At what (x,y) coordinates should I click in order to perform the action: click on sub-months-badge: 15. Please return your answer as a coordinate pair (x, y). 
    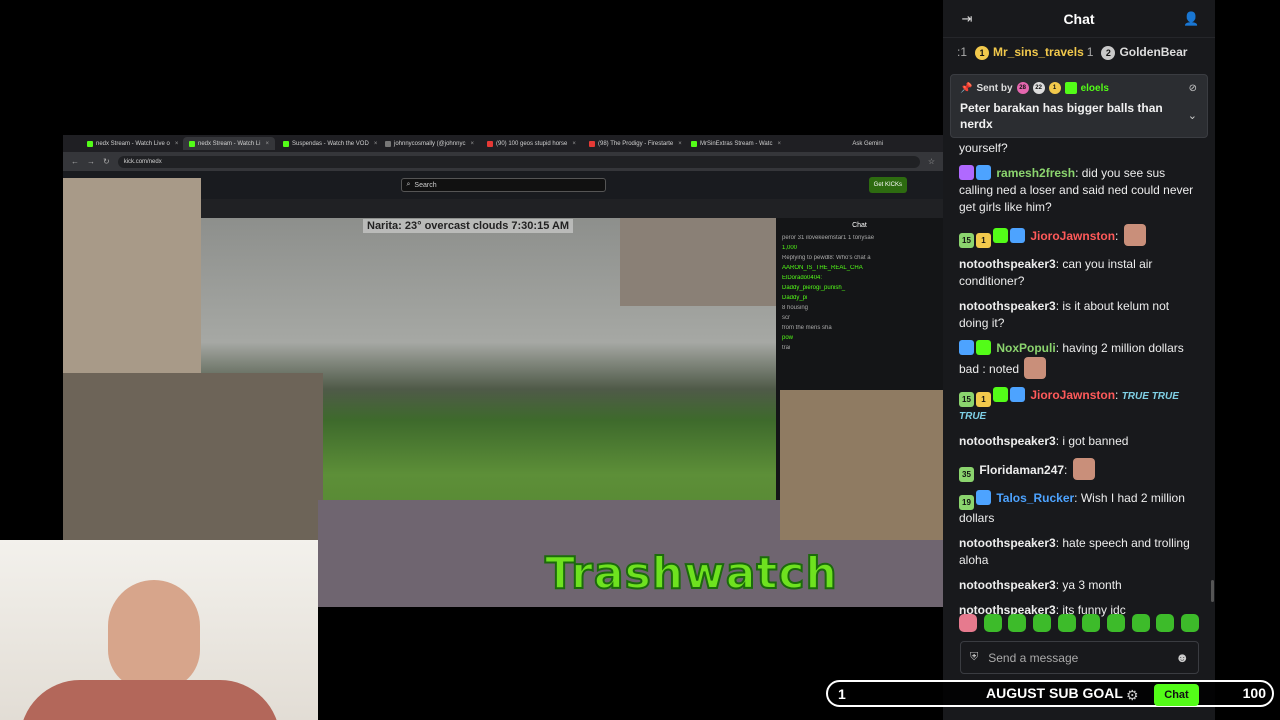
    Looking at the image, I should click on (966, 240).